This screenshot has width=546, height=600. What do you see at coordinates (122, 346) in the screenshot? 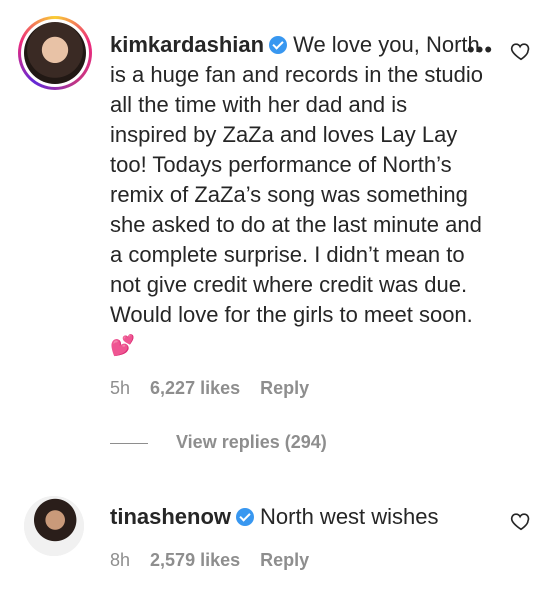
I see `two-hearts-emoji: 💕` at bounding box center [122, 346].